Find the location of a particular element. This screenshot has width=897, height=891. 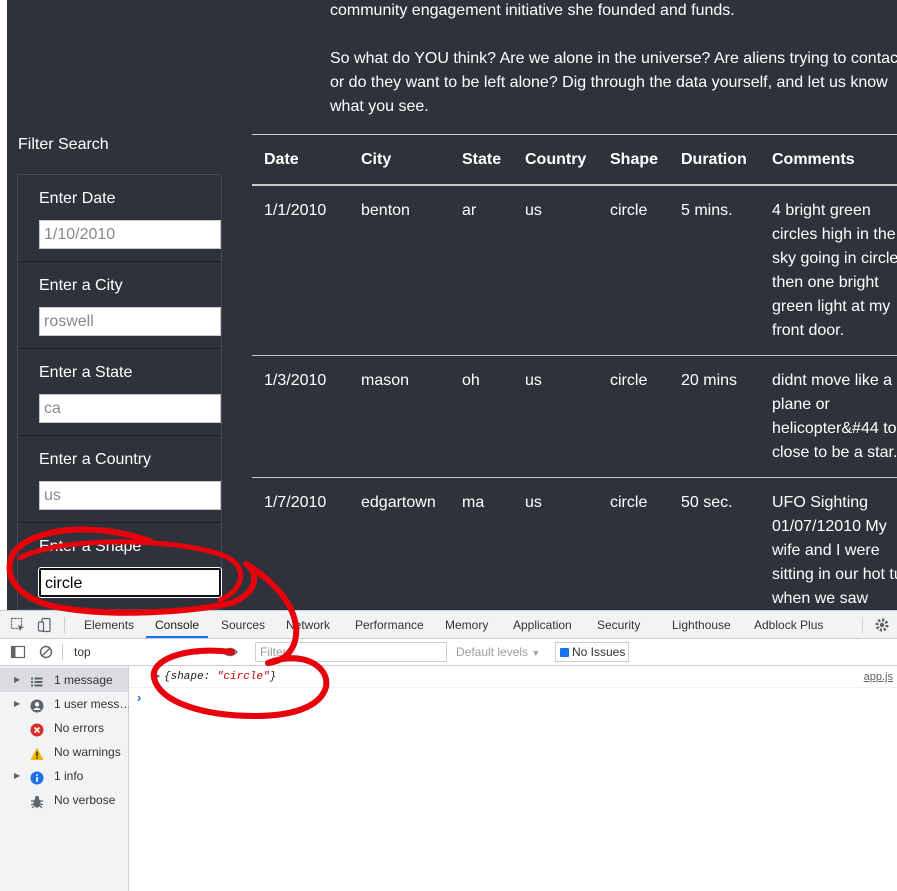

column-header: Country is located at coordinates (555, 160).